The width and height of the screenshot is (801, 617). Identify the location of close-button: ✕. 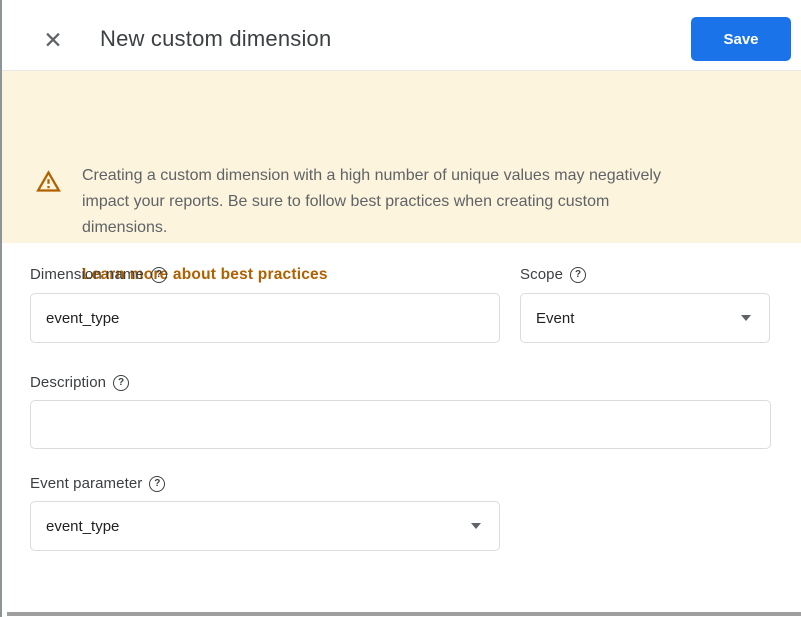
(53, 40).